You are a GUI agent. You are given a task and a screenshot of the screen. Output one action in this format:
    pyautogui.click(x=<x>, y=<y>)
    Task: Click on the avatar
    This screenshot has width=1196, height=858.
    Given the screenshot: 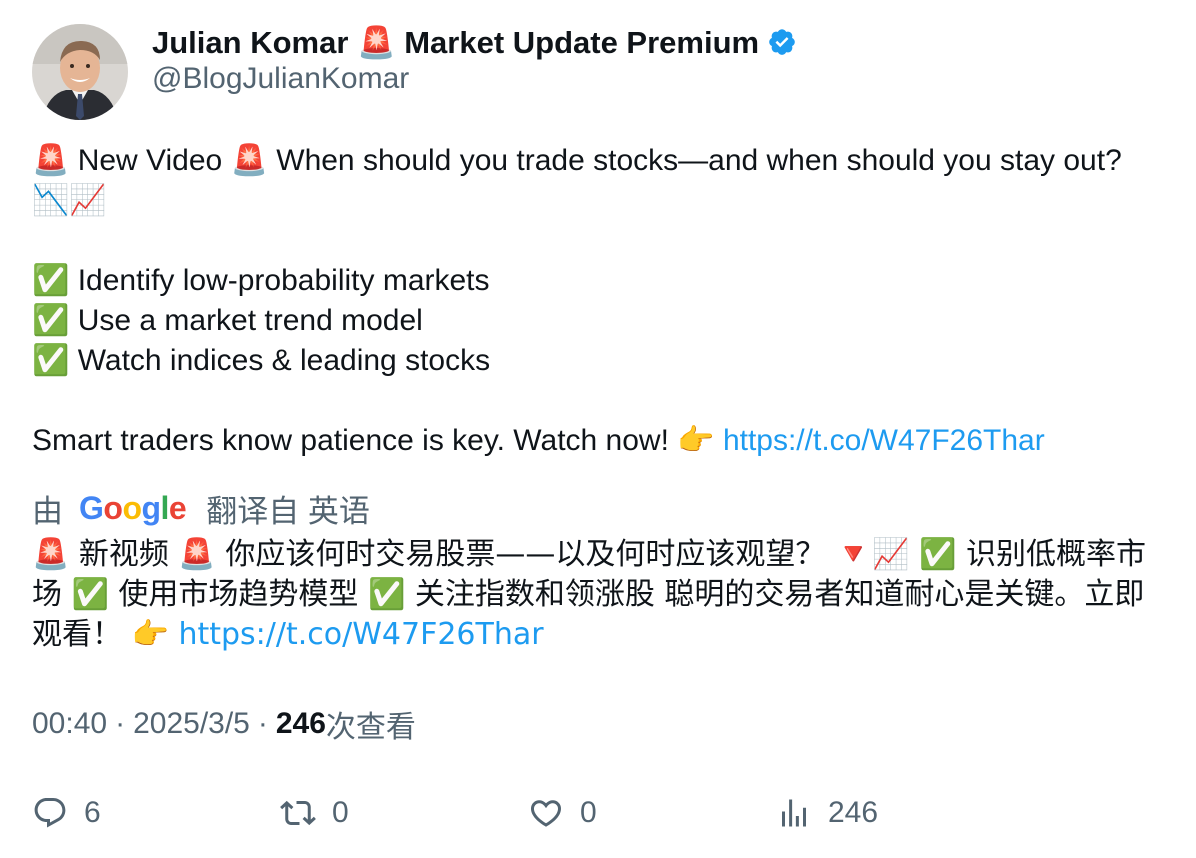 What is the action you would take?
    pyautogui.click(x=80, y=72)
    